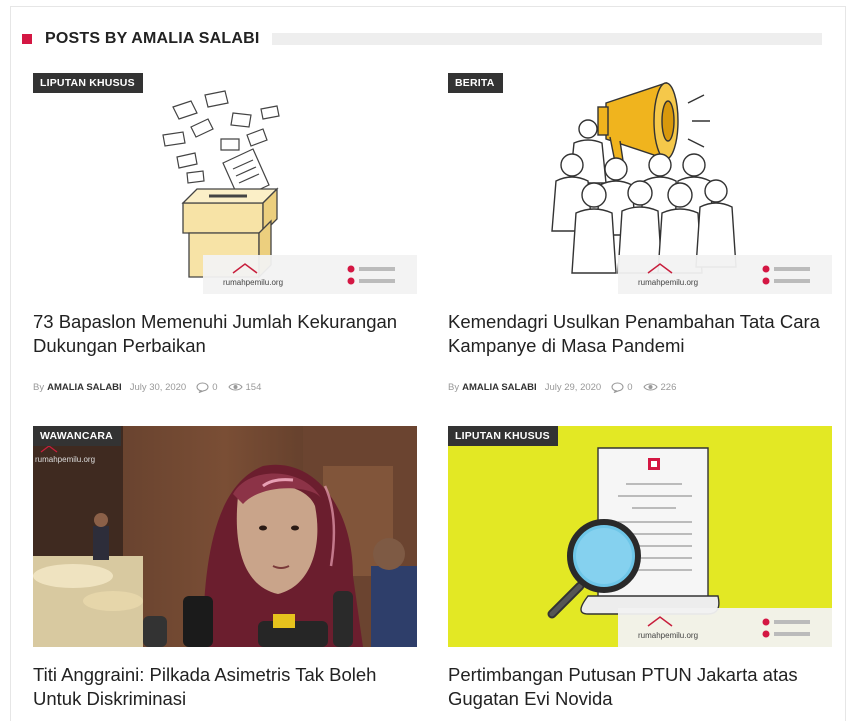  What do you see at coordinates (253, 387) in the screenshot?
I see `view-count-value: 154` at bounding box center [253, 387].